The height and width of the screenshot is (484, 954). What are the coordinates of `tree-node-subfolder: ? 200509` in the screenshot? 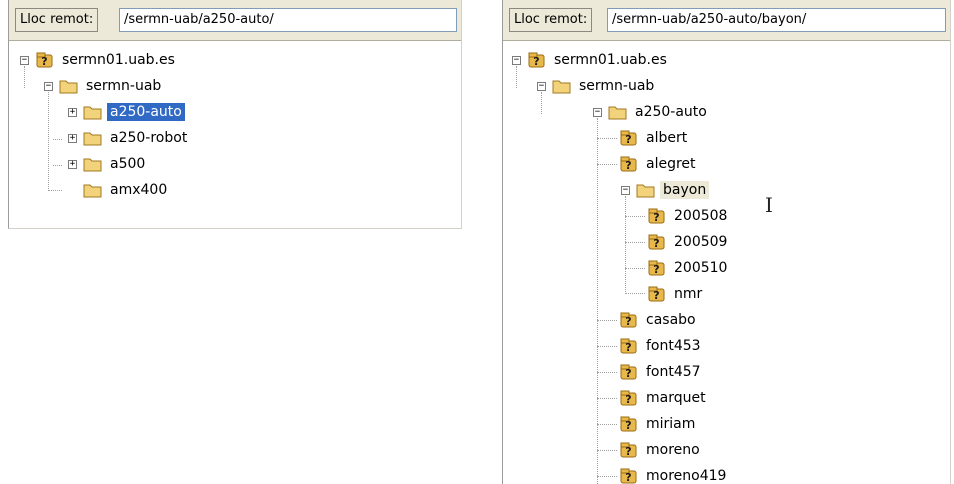 It's located at (688, 242).